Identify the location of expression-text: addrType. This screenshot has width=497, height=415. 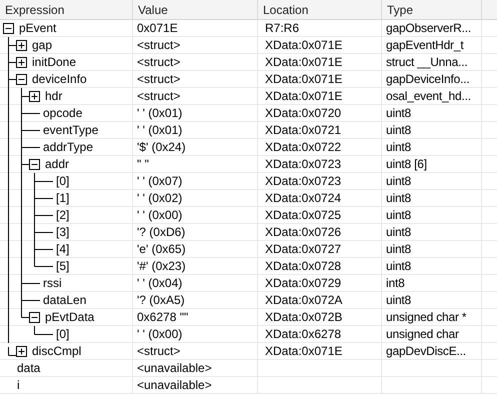
(68, 147).